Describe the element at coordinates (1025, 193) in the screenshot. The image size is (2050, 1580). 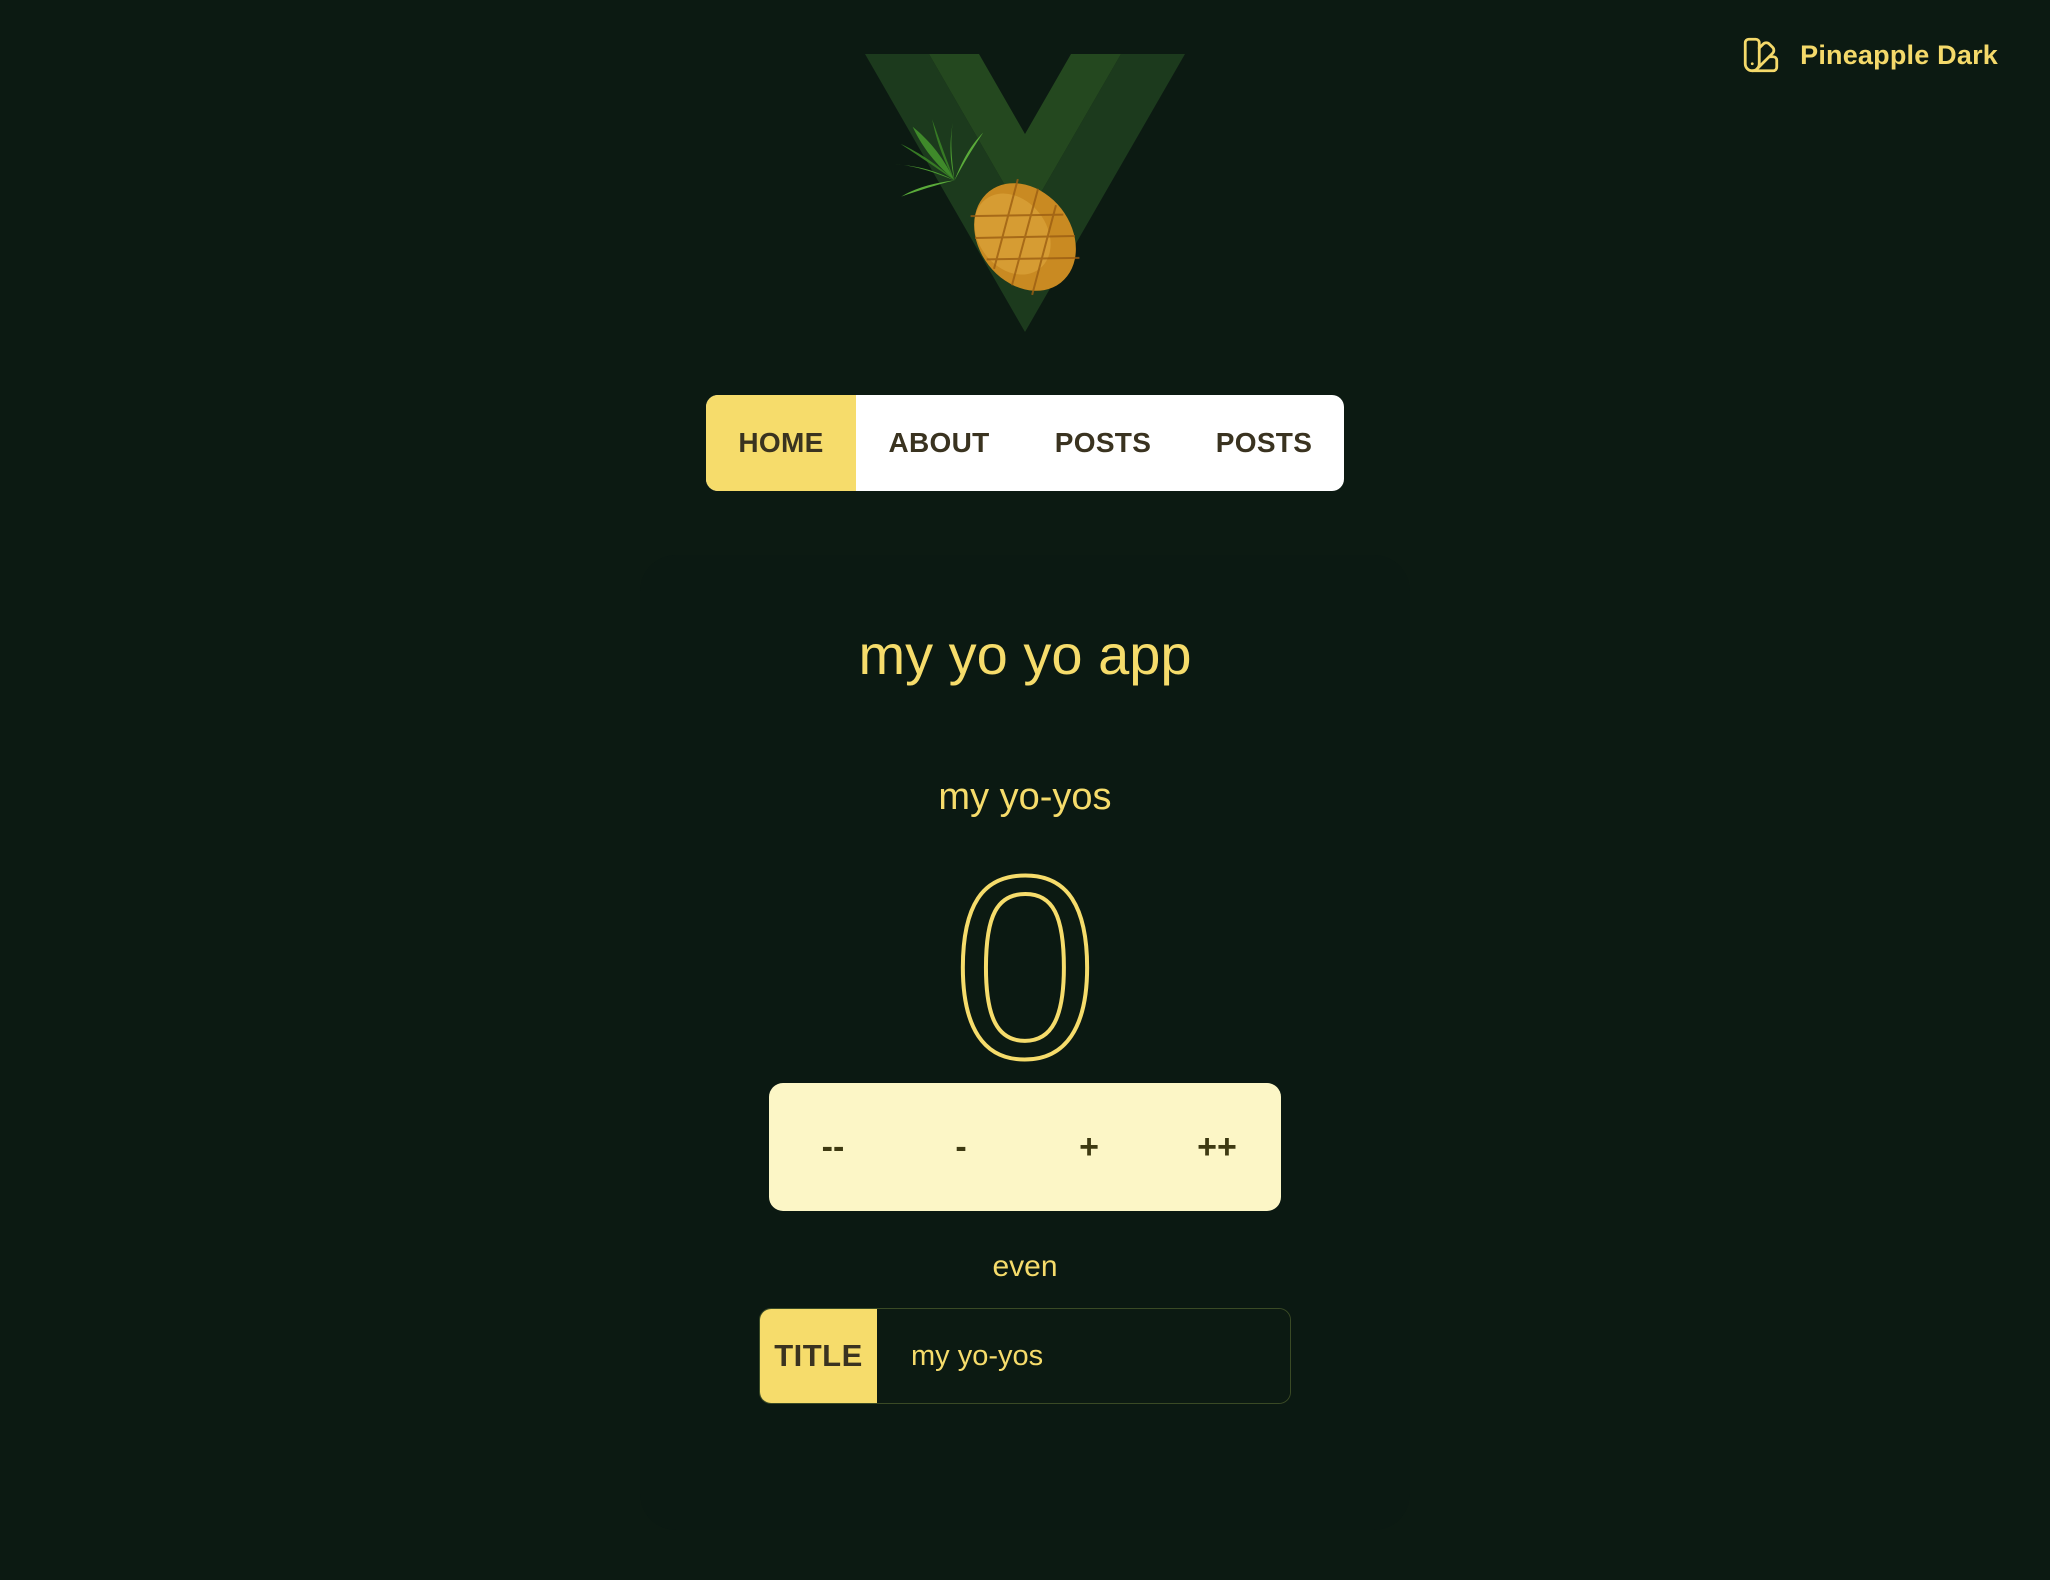
I see `vue-pineapple-logo` at that location.